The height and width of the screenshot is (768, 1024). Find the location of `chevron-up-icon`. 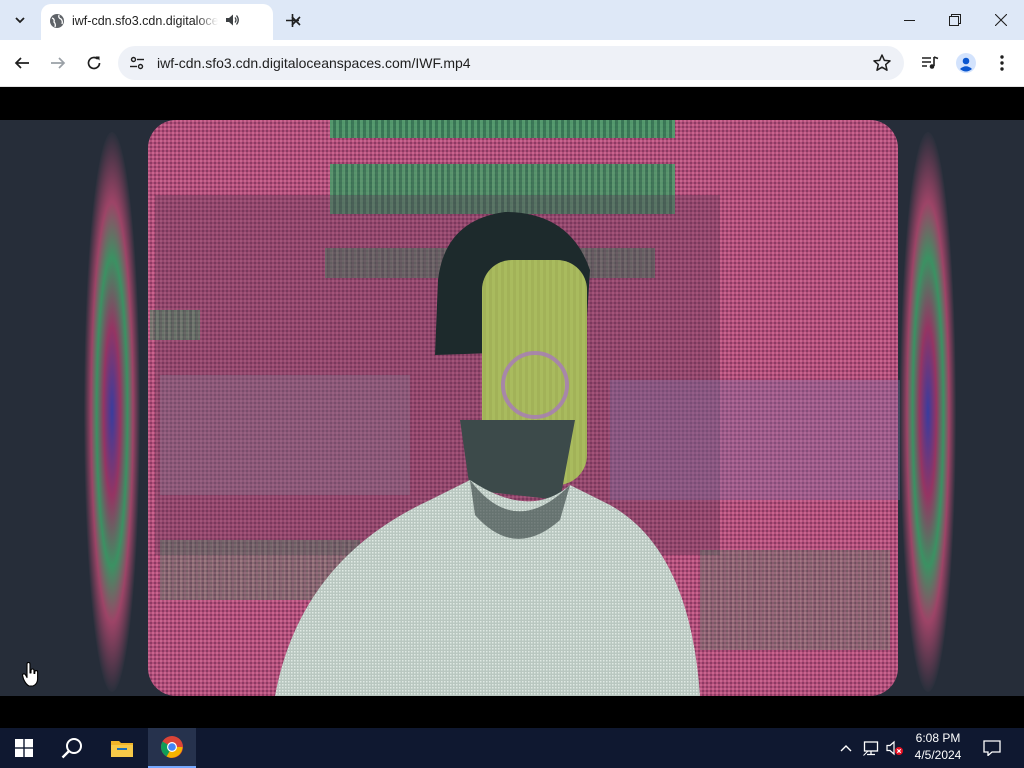

chevron-up-icon is located at coordinates (846, 748).